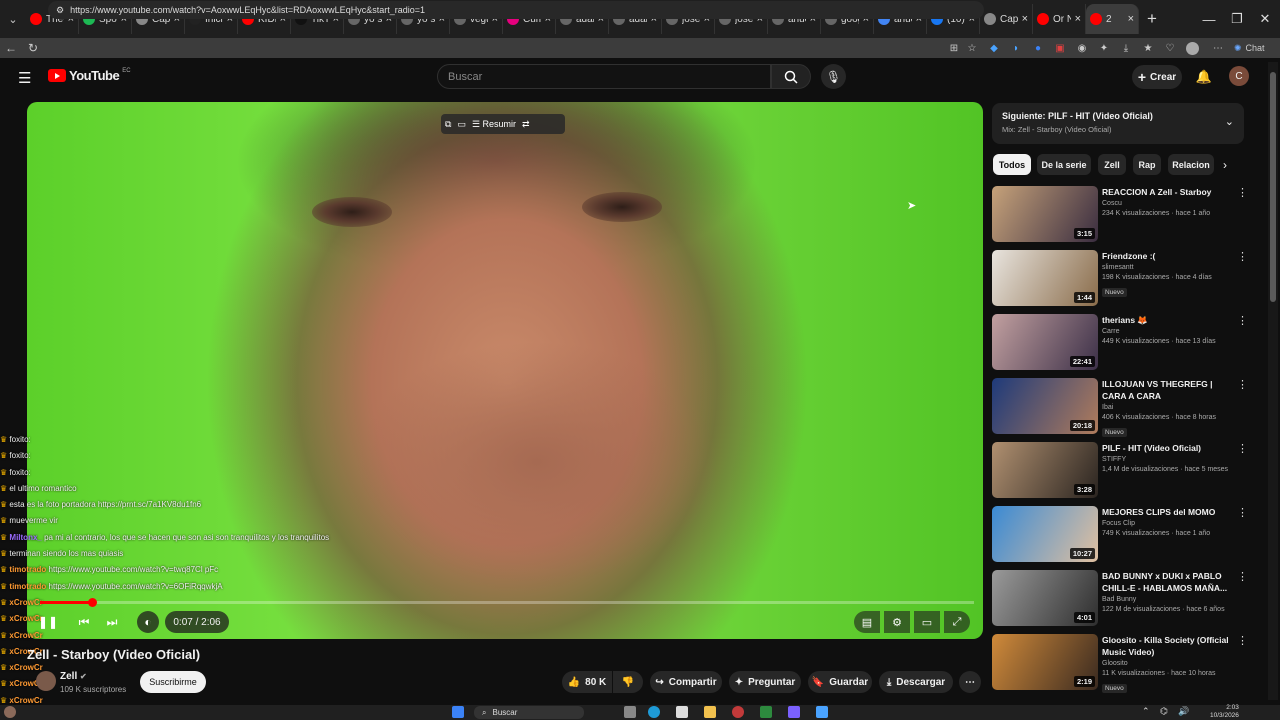 The width and height of the screenshot is (1280, 720). What do you see at coordinates (1045, 662) in the screenshot?
I see `video-thumbnail: 2:19` at bounding box center [1045, 662].